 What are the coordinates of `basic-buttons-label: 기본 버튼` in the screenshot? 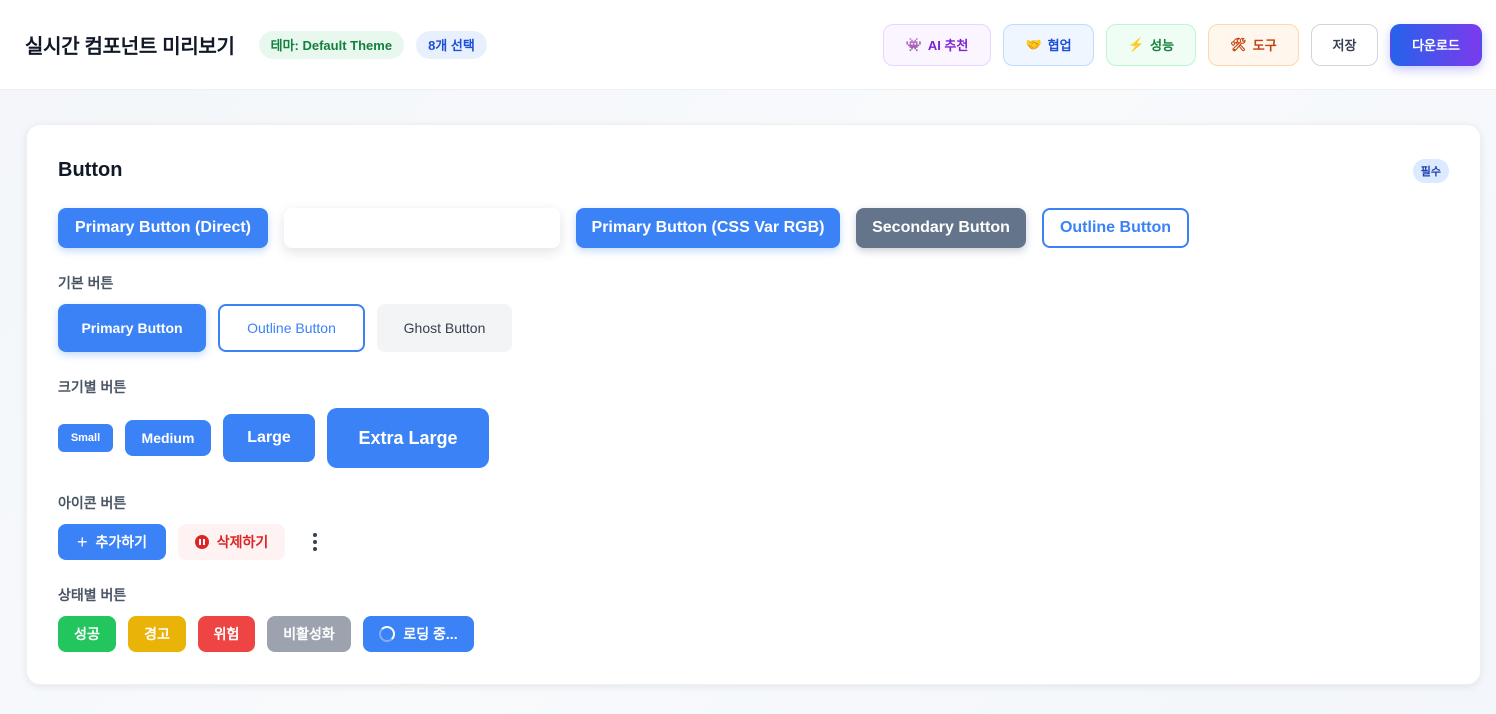 It's located at (86, 283).